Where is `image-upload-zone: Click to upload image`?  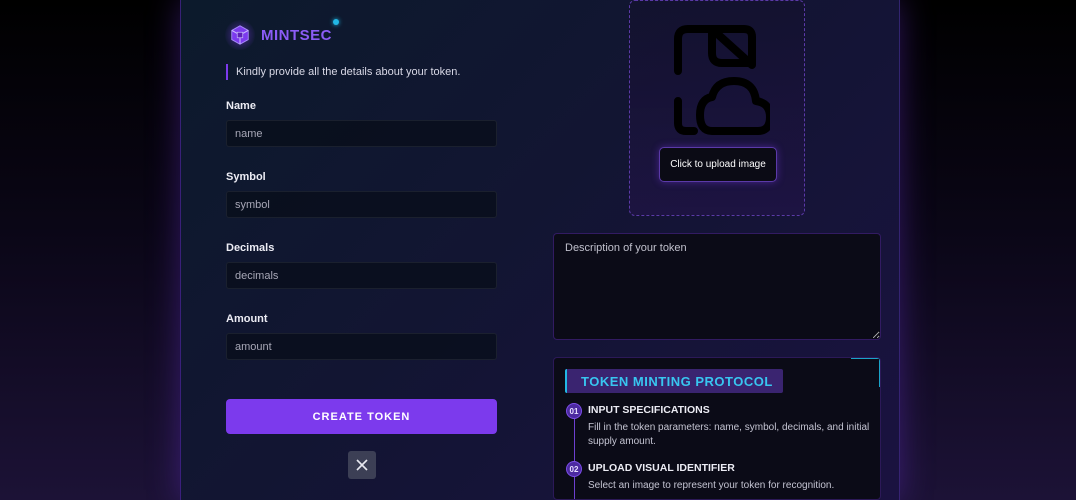
image-upload-zone: Click to upload image is located at coordinates (717, 108).